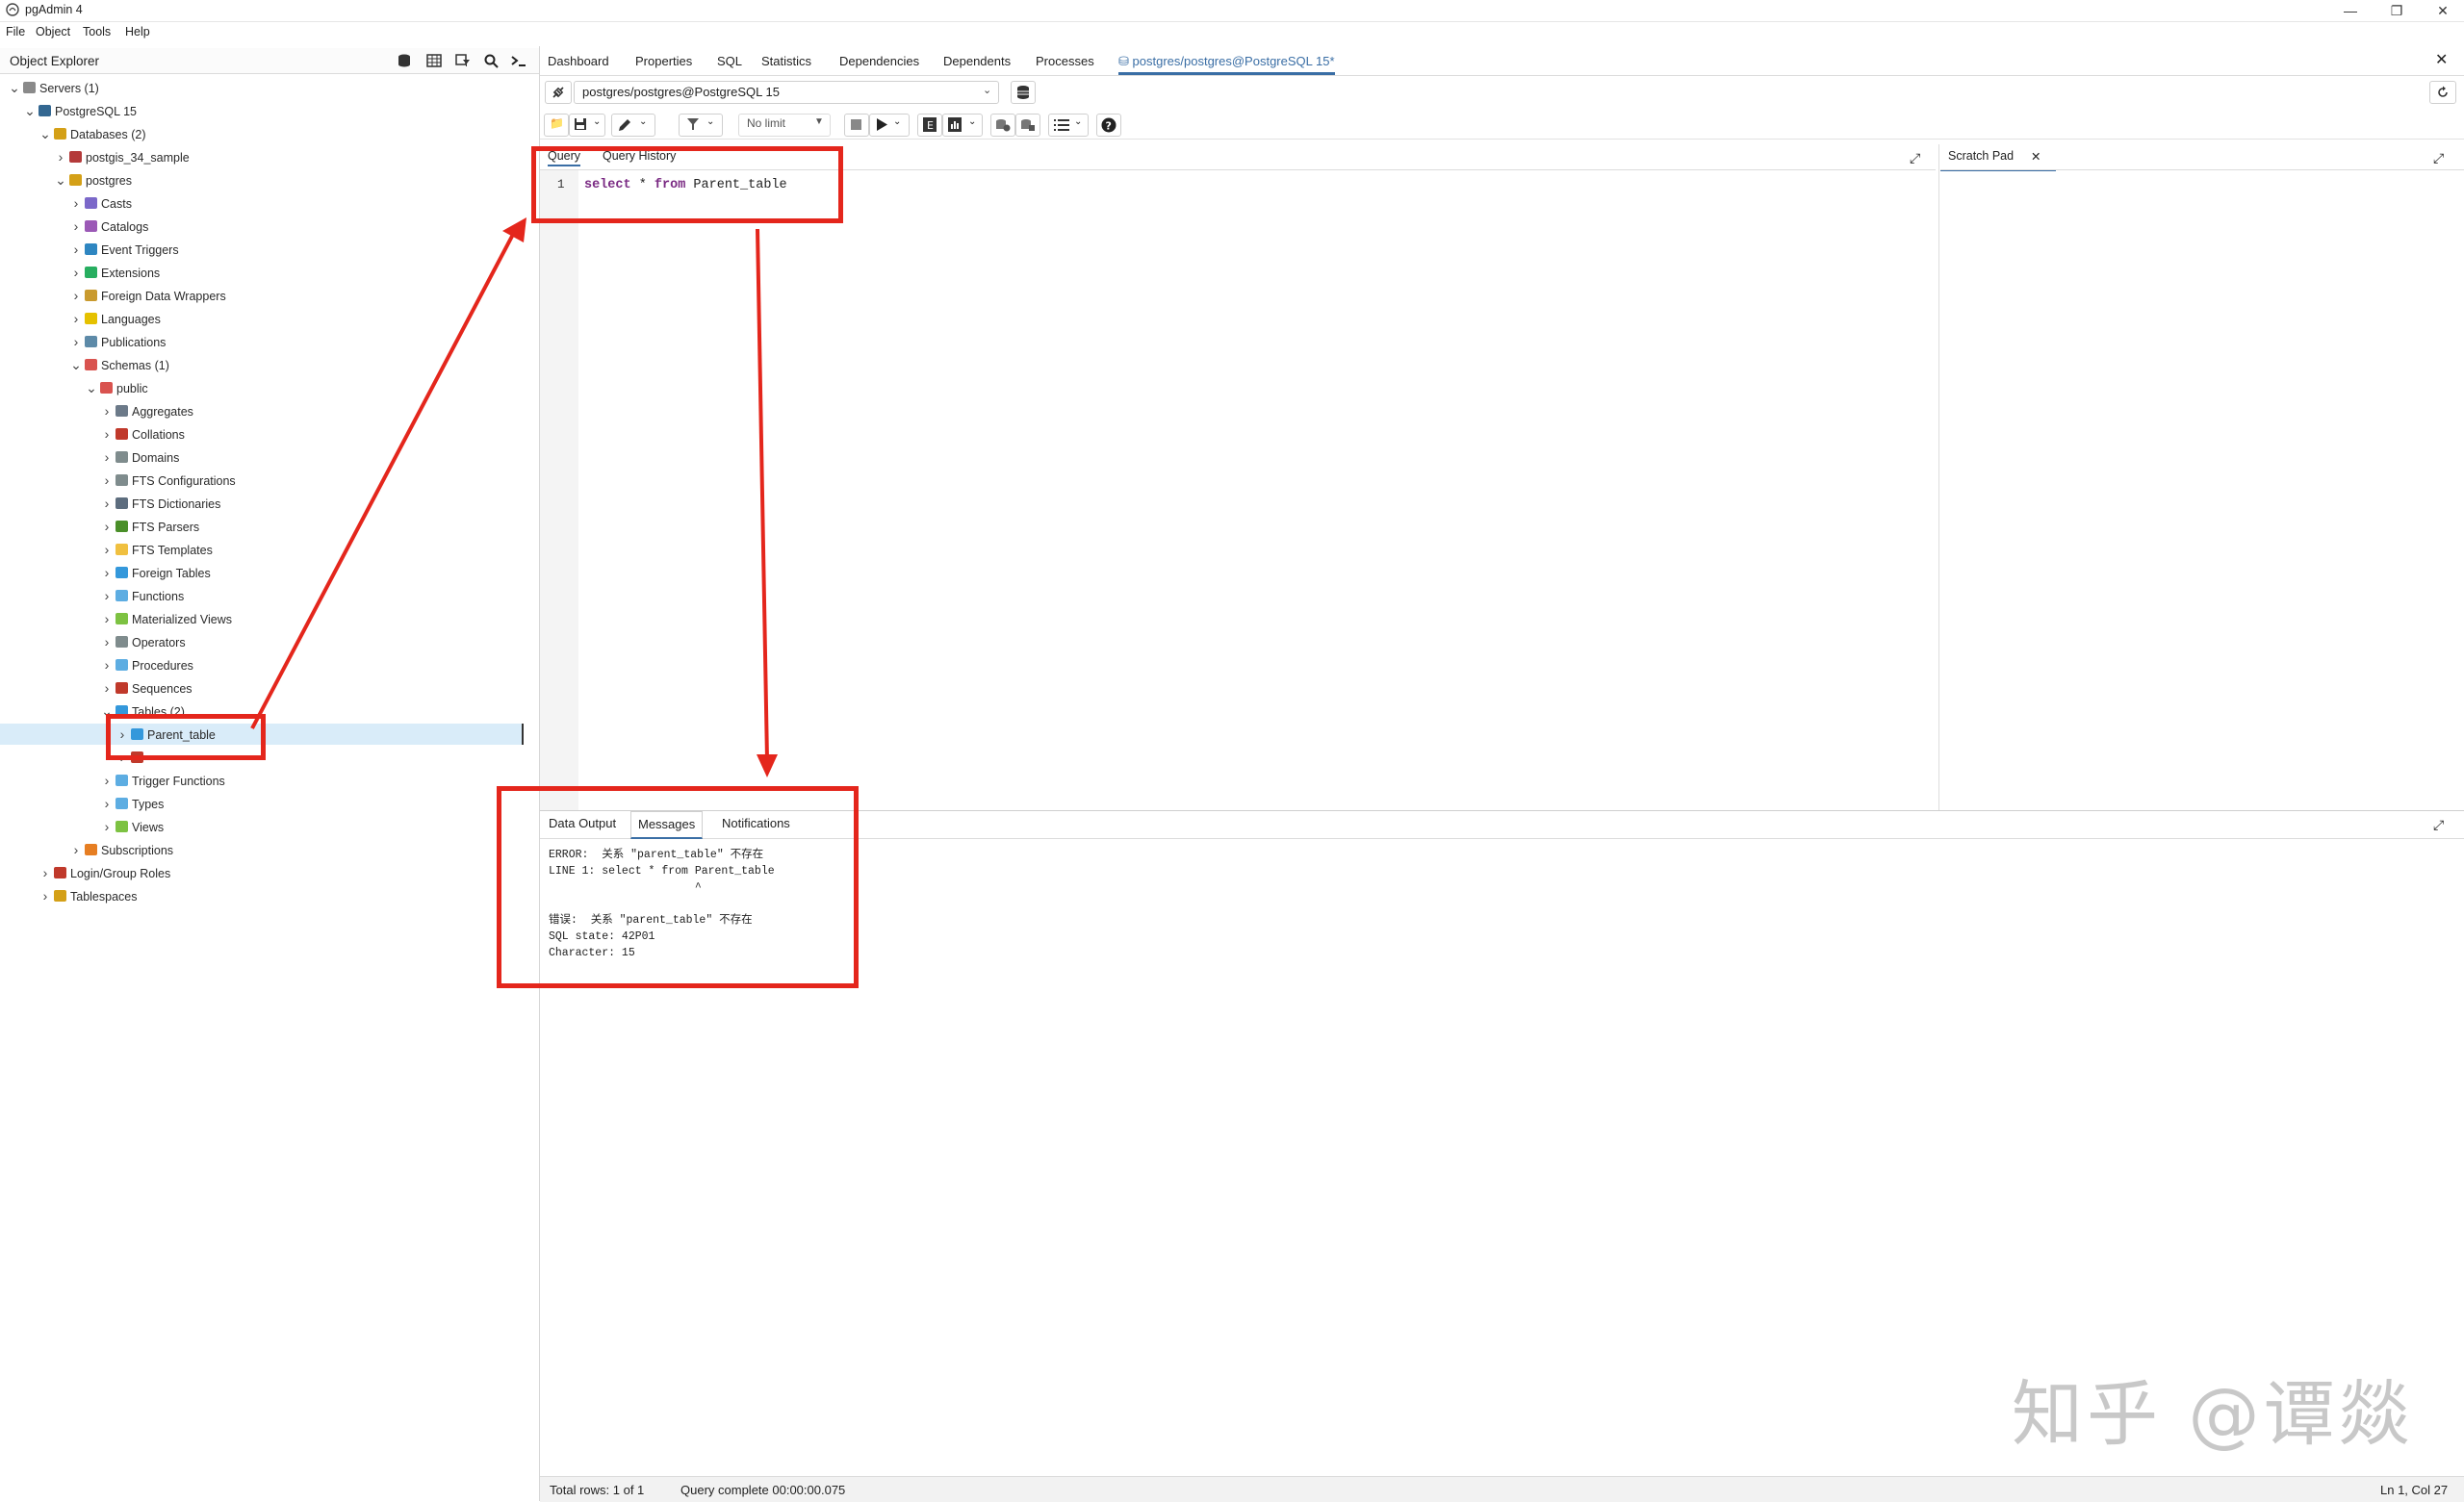  I want to click on arrowhead-down, so click(767, 766).